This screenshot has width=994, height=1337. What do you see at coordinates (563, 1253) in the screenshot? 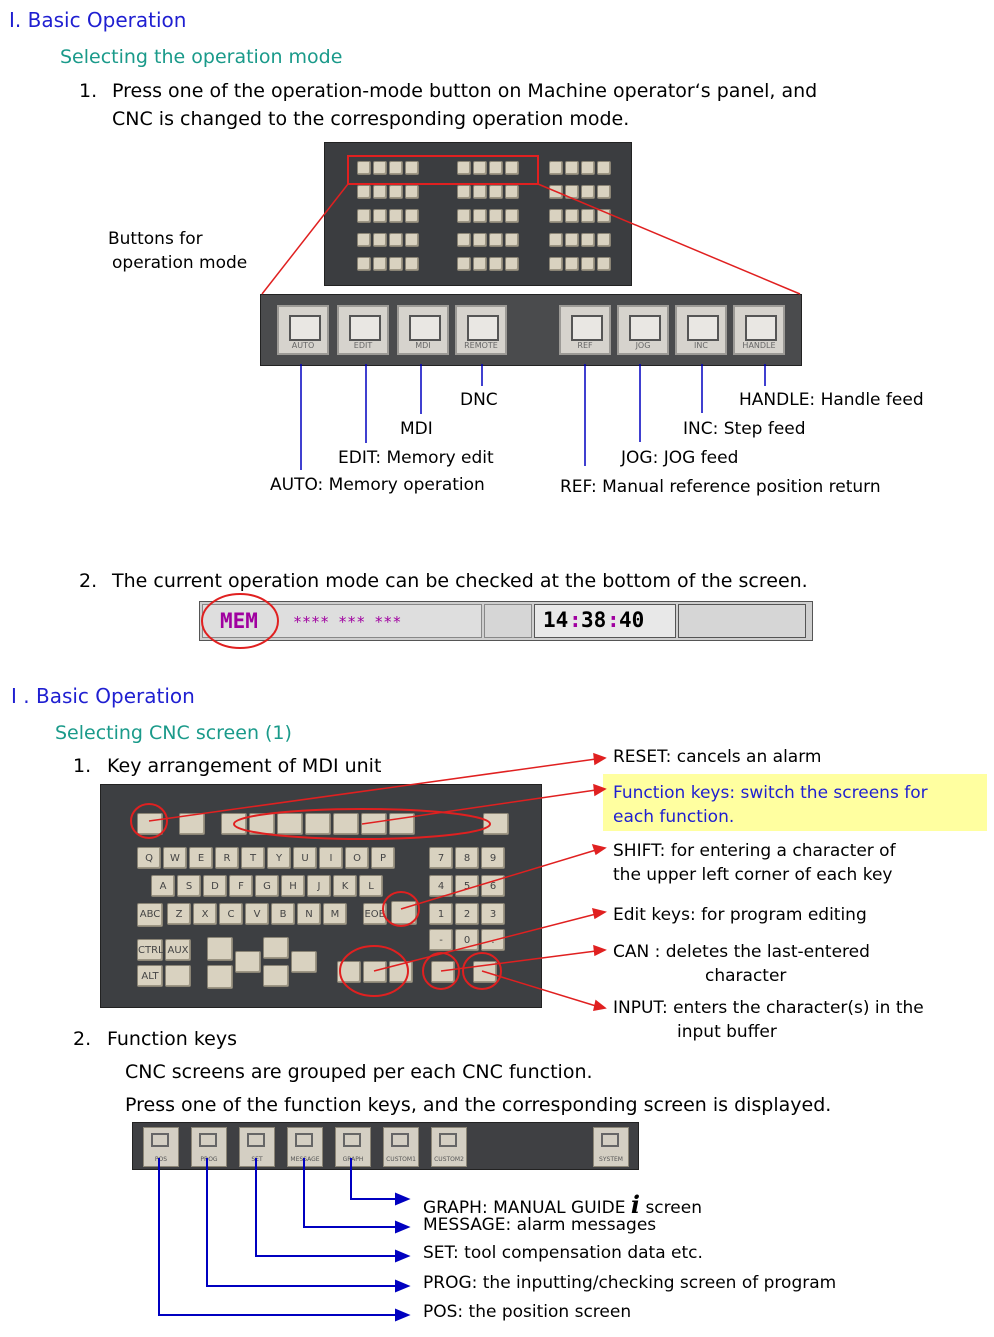
I see `set-callout: SET: tool compensation data etc.` at bounding box center [563, 1253].